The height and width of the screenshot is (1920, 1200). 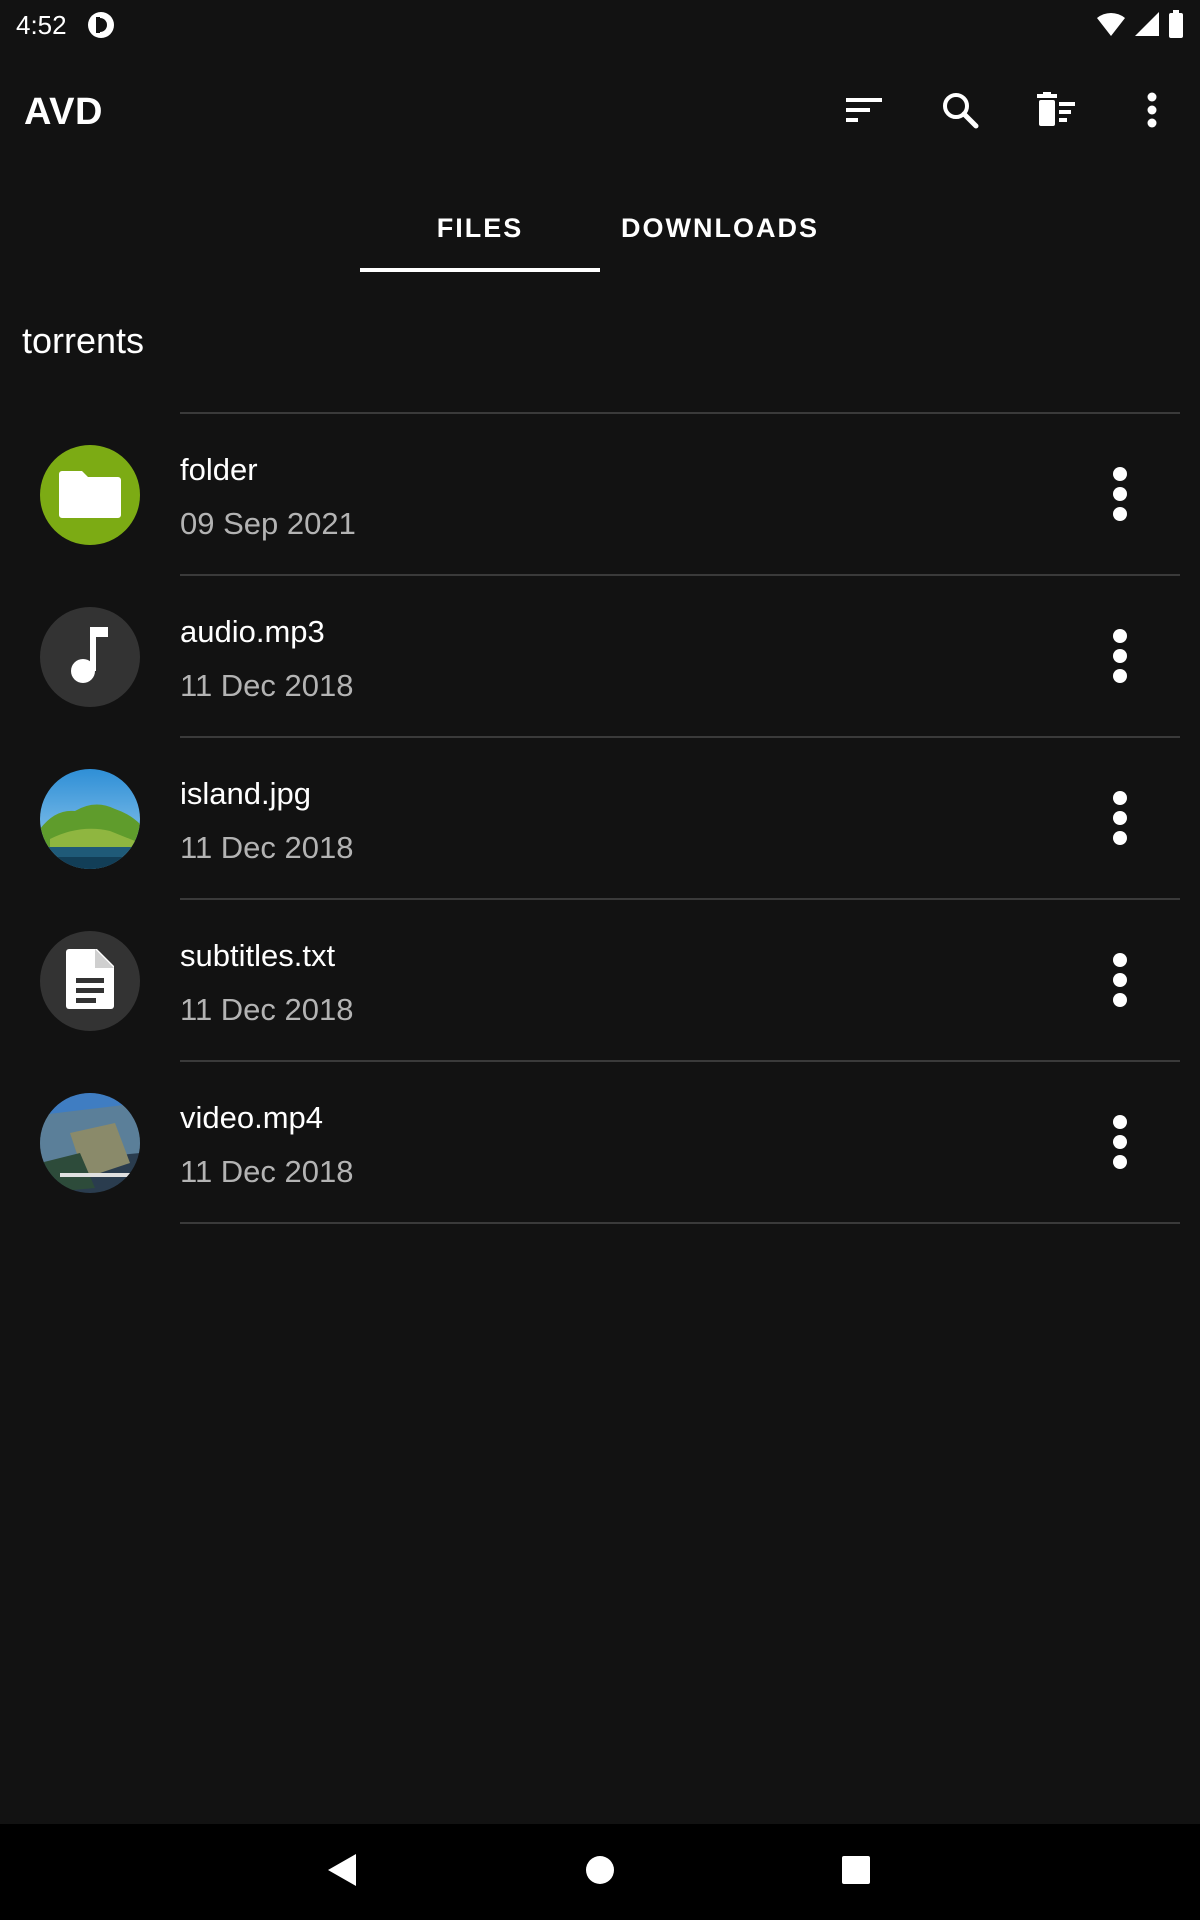 I want to click on sort-button, so click(x=864, y=112).